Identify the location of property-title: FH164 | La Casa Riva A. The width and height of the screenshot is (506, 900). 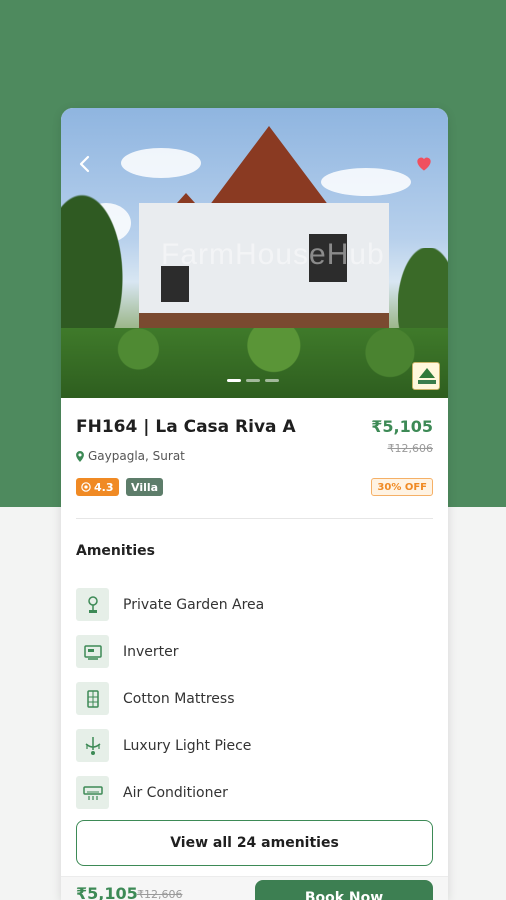
(186, 427).